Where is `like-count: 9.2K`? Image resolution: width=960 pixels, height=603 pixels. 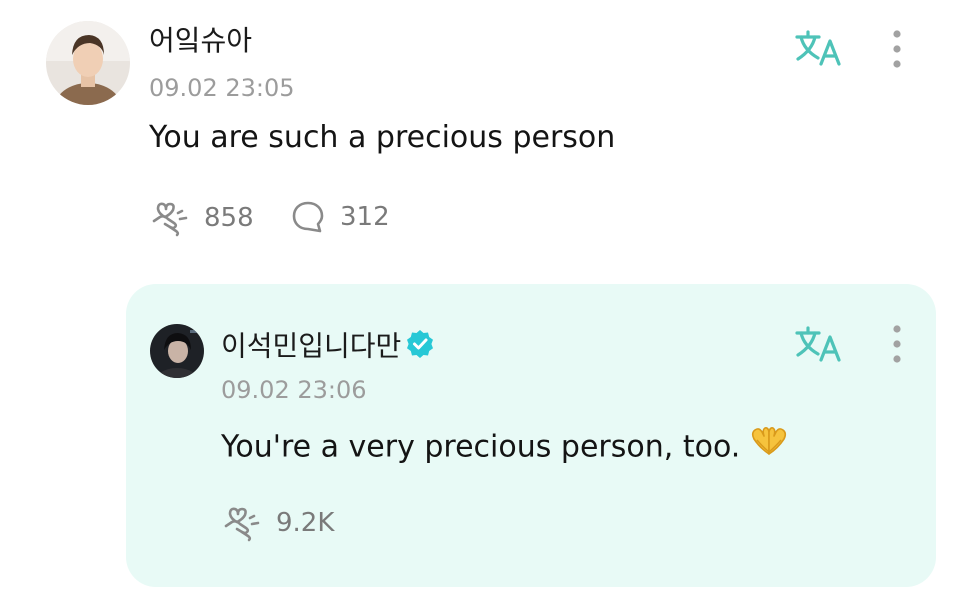
like-count: 9.2K is located at coordinates (305, 523).